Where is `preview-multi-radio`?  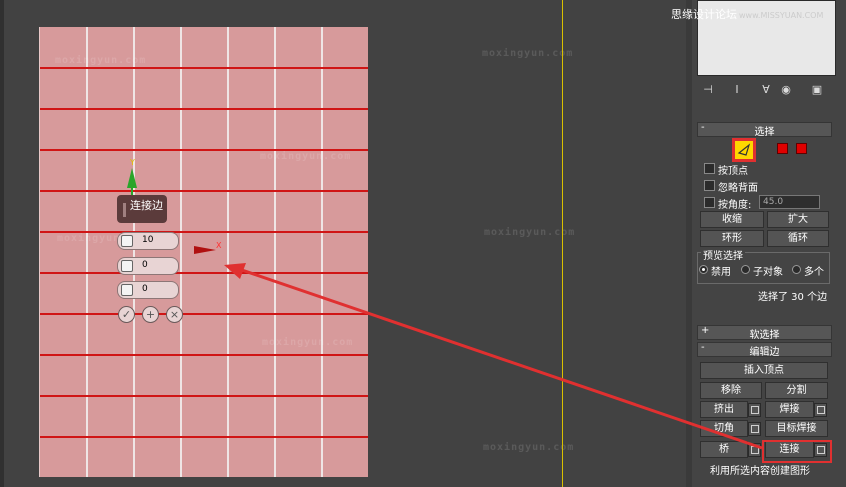 preview-multi-radio is located at coordinates (796, 269).